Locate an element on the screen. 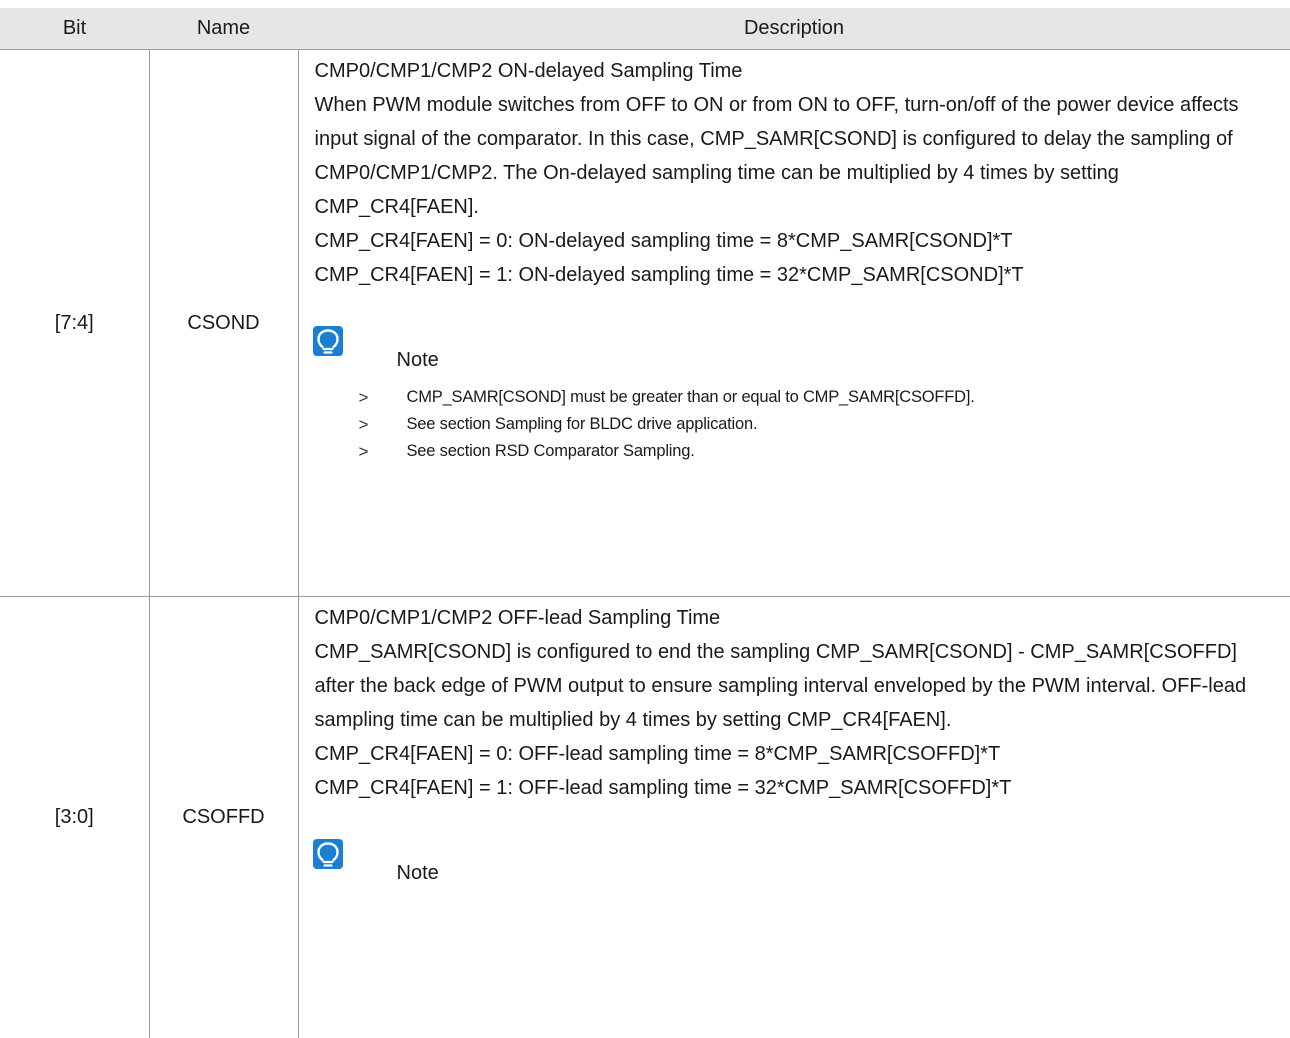  header-row: Bit Name Description is located at coordinates (645, 29).